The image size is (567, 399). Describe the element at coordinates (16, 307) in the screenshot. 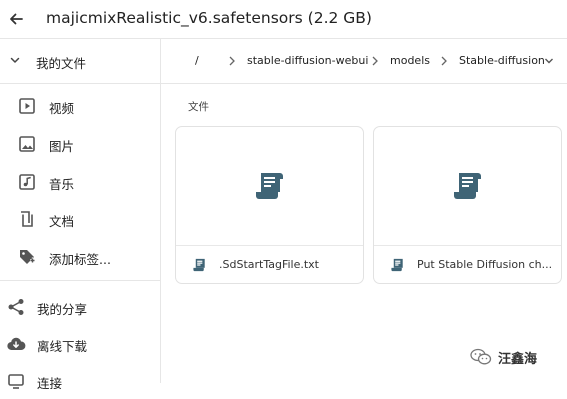

I see `share-icon` at that location.